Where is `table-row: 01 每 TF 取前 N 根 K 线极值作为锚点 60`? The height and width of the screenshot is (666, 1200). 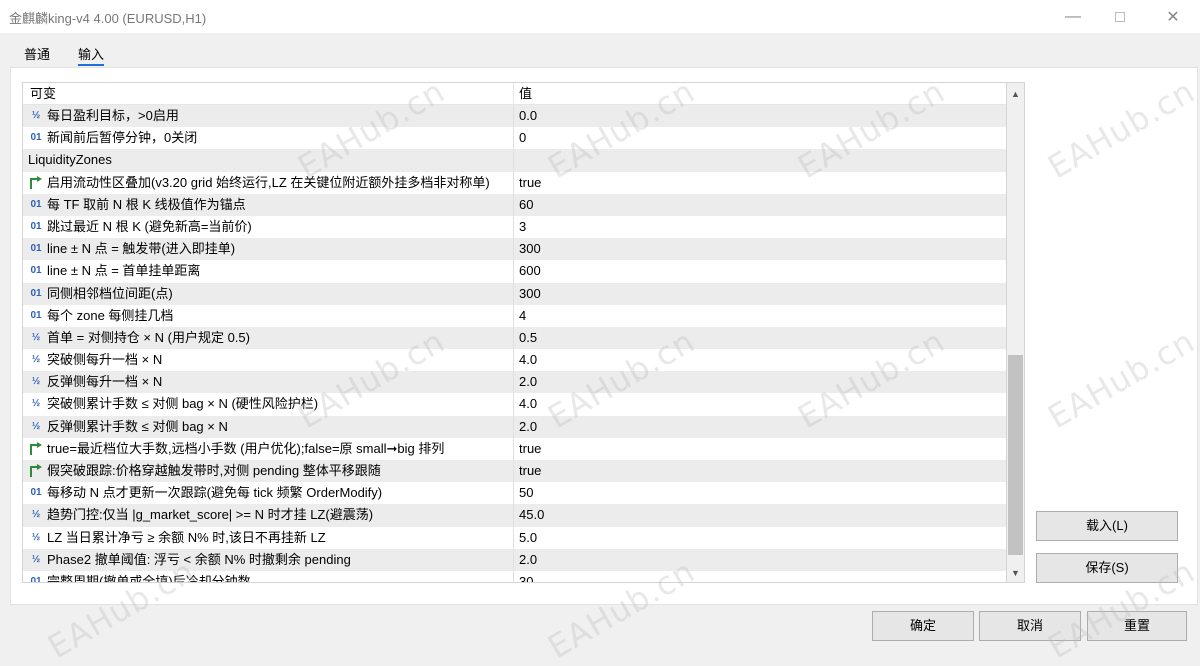 table-row: 01 每 TF 取前 N 根 K 线极值作为锚点 60 is located at coordinates (514, 204).